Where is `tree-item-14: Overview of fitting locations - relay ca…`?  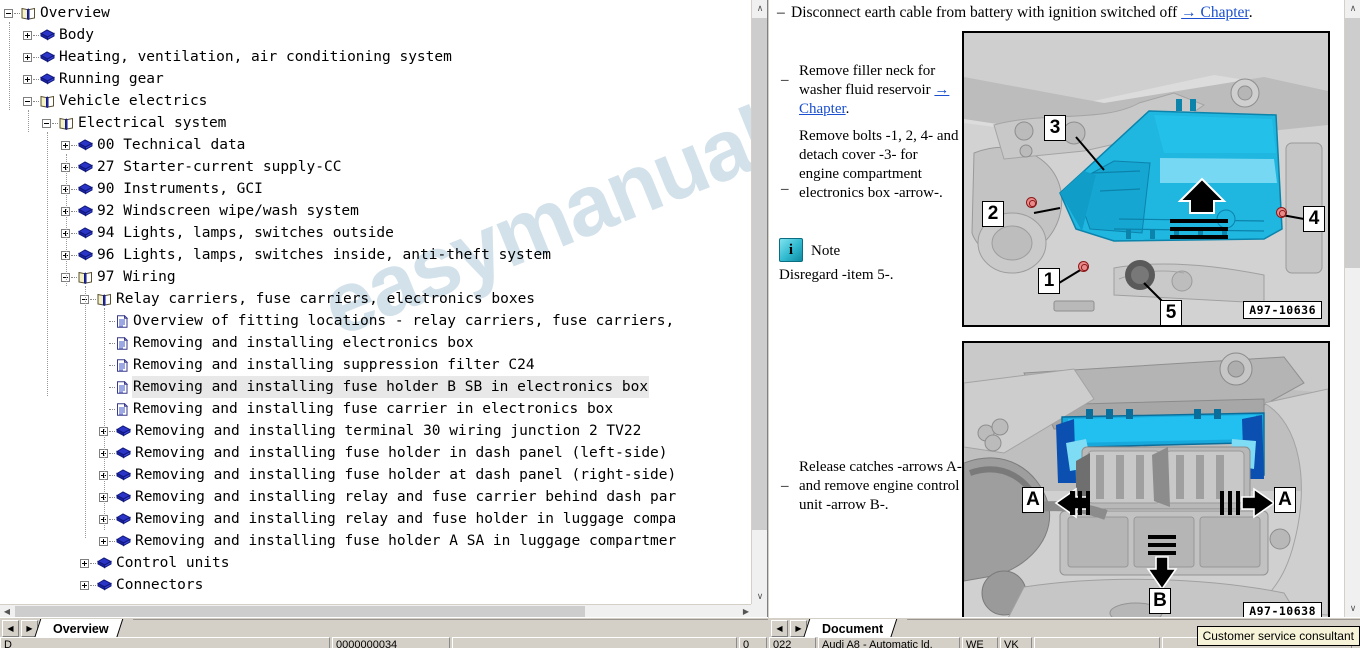 tree-item-14: Overview of fitting locations - relay ca… is located at coordinates (376, 321).